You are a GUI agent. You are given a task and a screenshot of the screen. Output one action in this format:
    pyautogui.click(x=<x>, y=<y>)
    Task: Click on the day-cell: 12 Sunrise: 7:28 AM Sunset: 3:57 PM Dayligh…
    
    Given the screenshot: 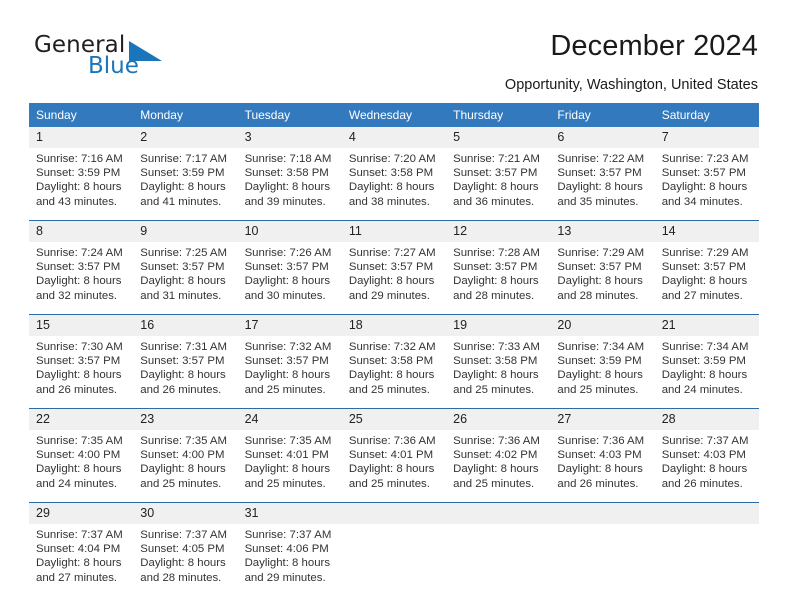 What is the action you would take?
    pyautogui.click(x=498, y=267)
    